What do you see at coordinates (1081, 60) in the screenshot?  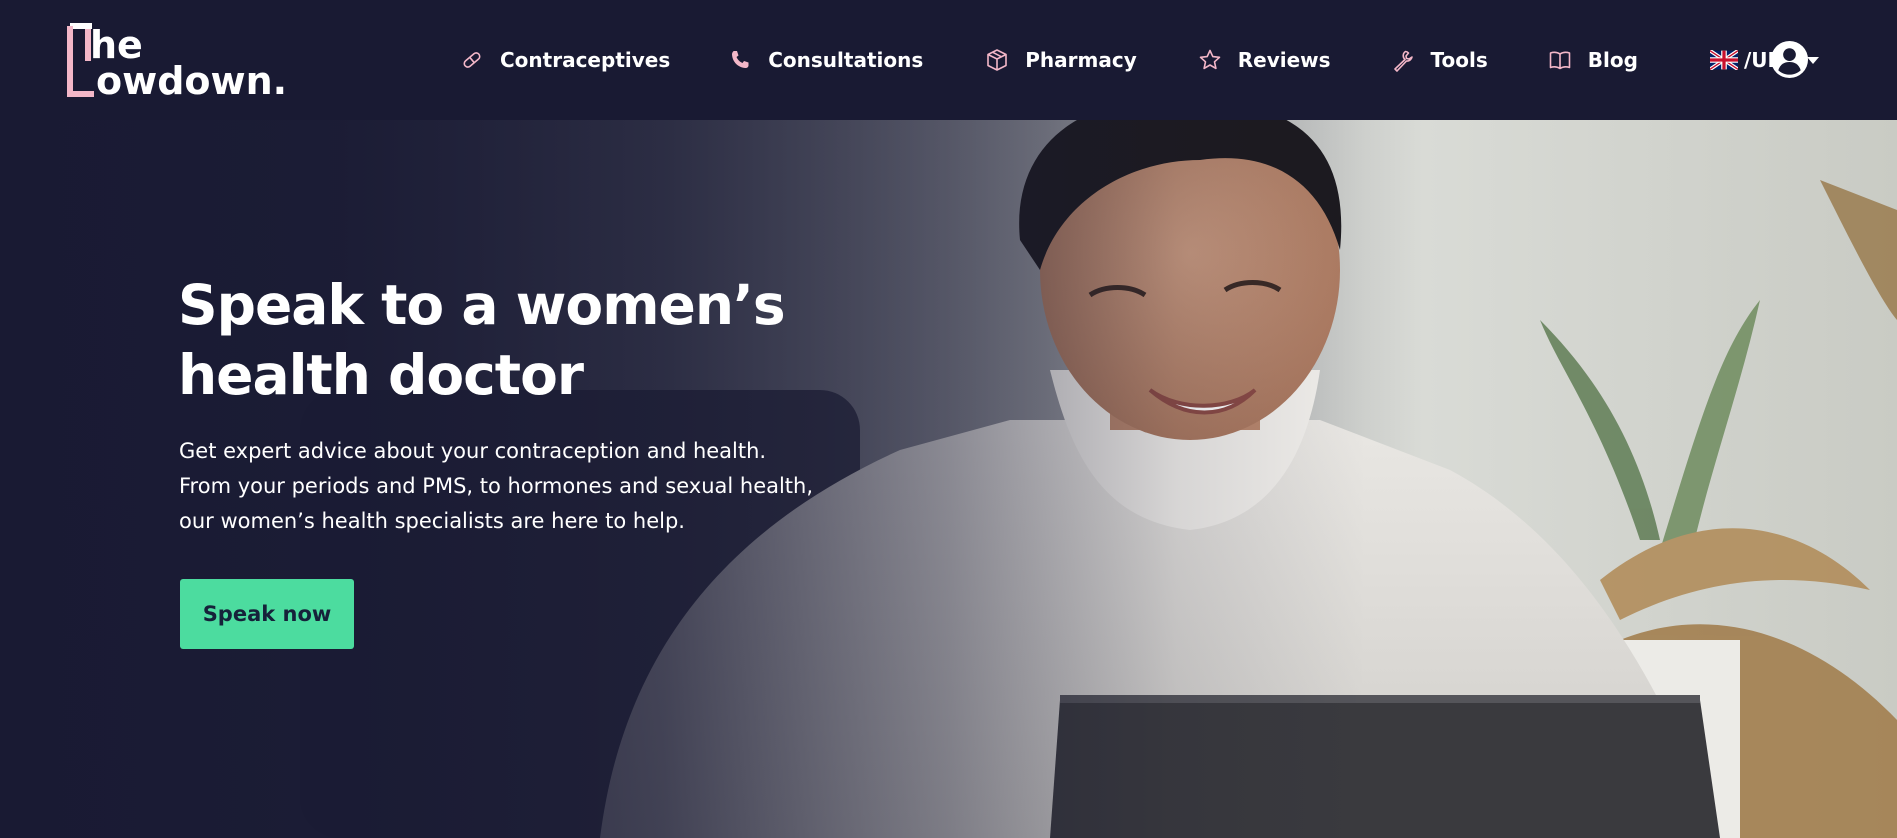 I see `nav-label: Pharmacy` at bounding box center [1081, 60].